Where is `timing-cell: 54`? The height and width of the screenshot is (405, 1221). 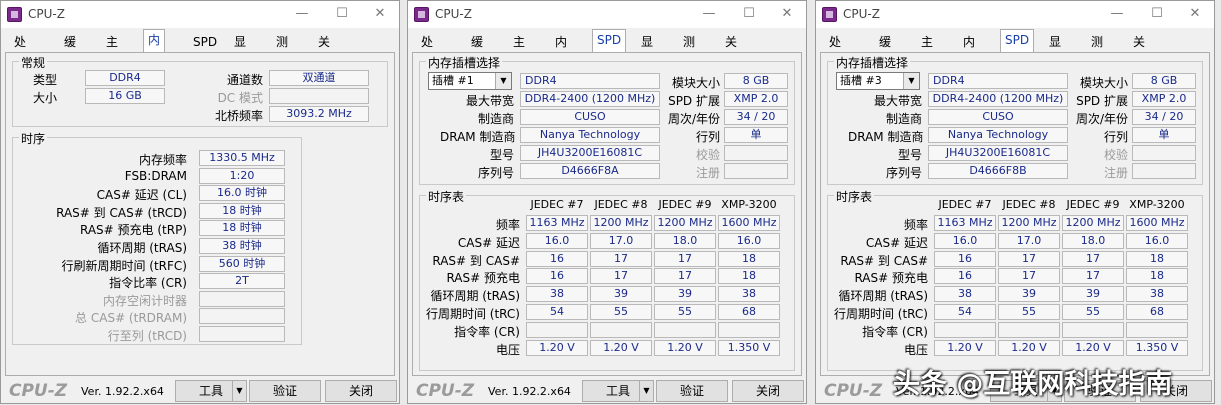
timing-cell: 54 is located at coordinates (965, 312).